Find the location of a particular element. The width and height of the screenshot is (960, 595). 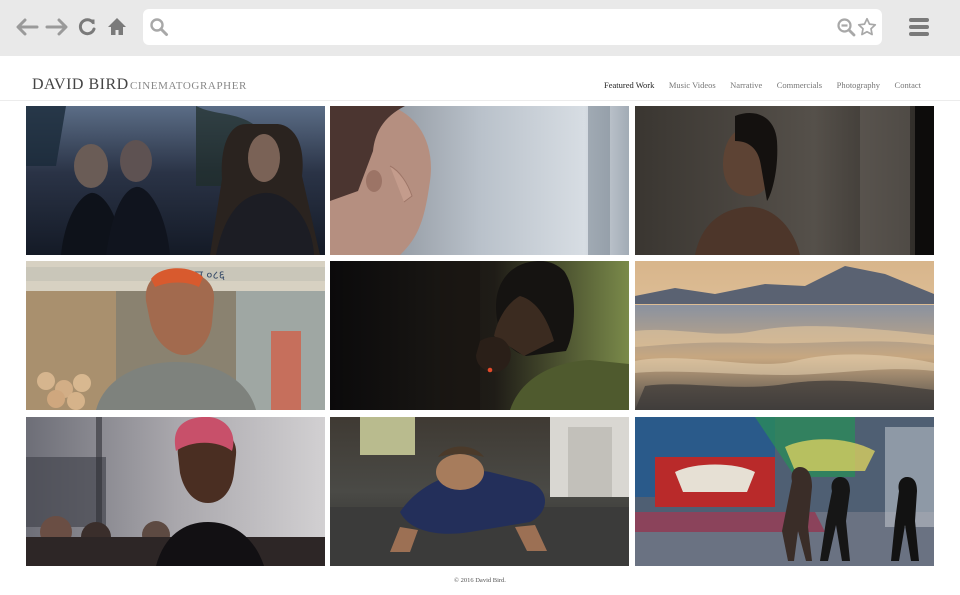

gallery-tile-woman-shadow is located at coordinates (784, 180).